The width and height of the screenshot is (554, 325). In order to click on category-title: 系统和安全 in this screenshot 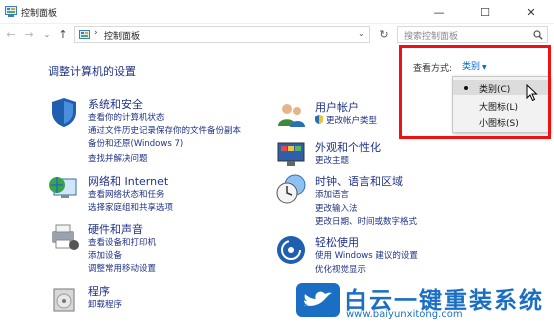, I will do `click(115, 104)`.